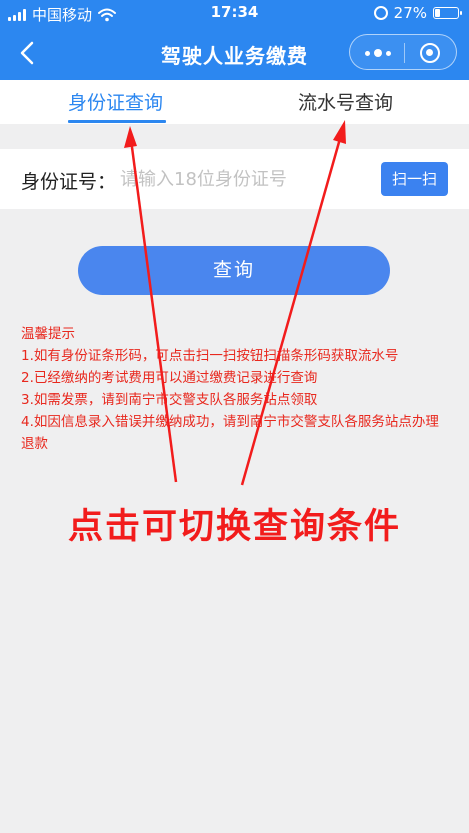 The height and width of the screenshot is (833, 469). I want to click on more-button, so click(378, 53).